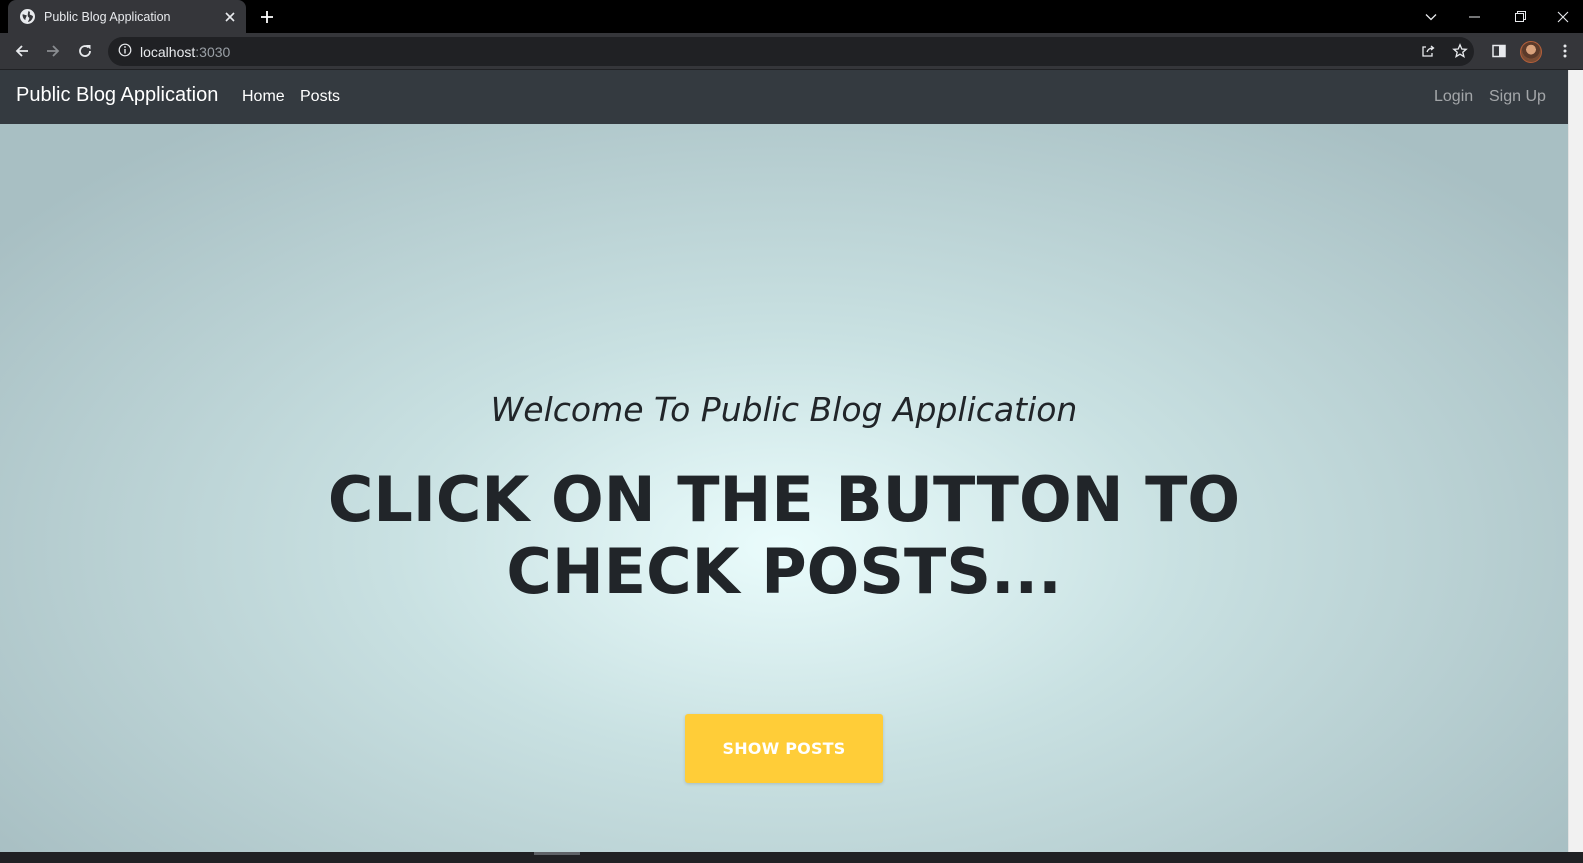 The height and width of the screenshot is (863, 1583). What do you see at coordinates (1431, 16) in the screenshot?
I see `chevron-down-icon` at bounding box center [1431, 16].